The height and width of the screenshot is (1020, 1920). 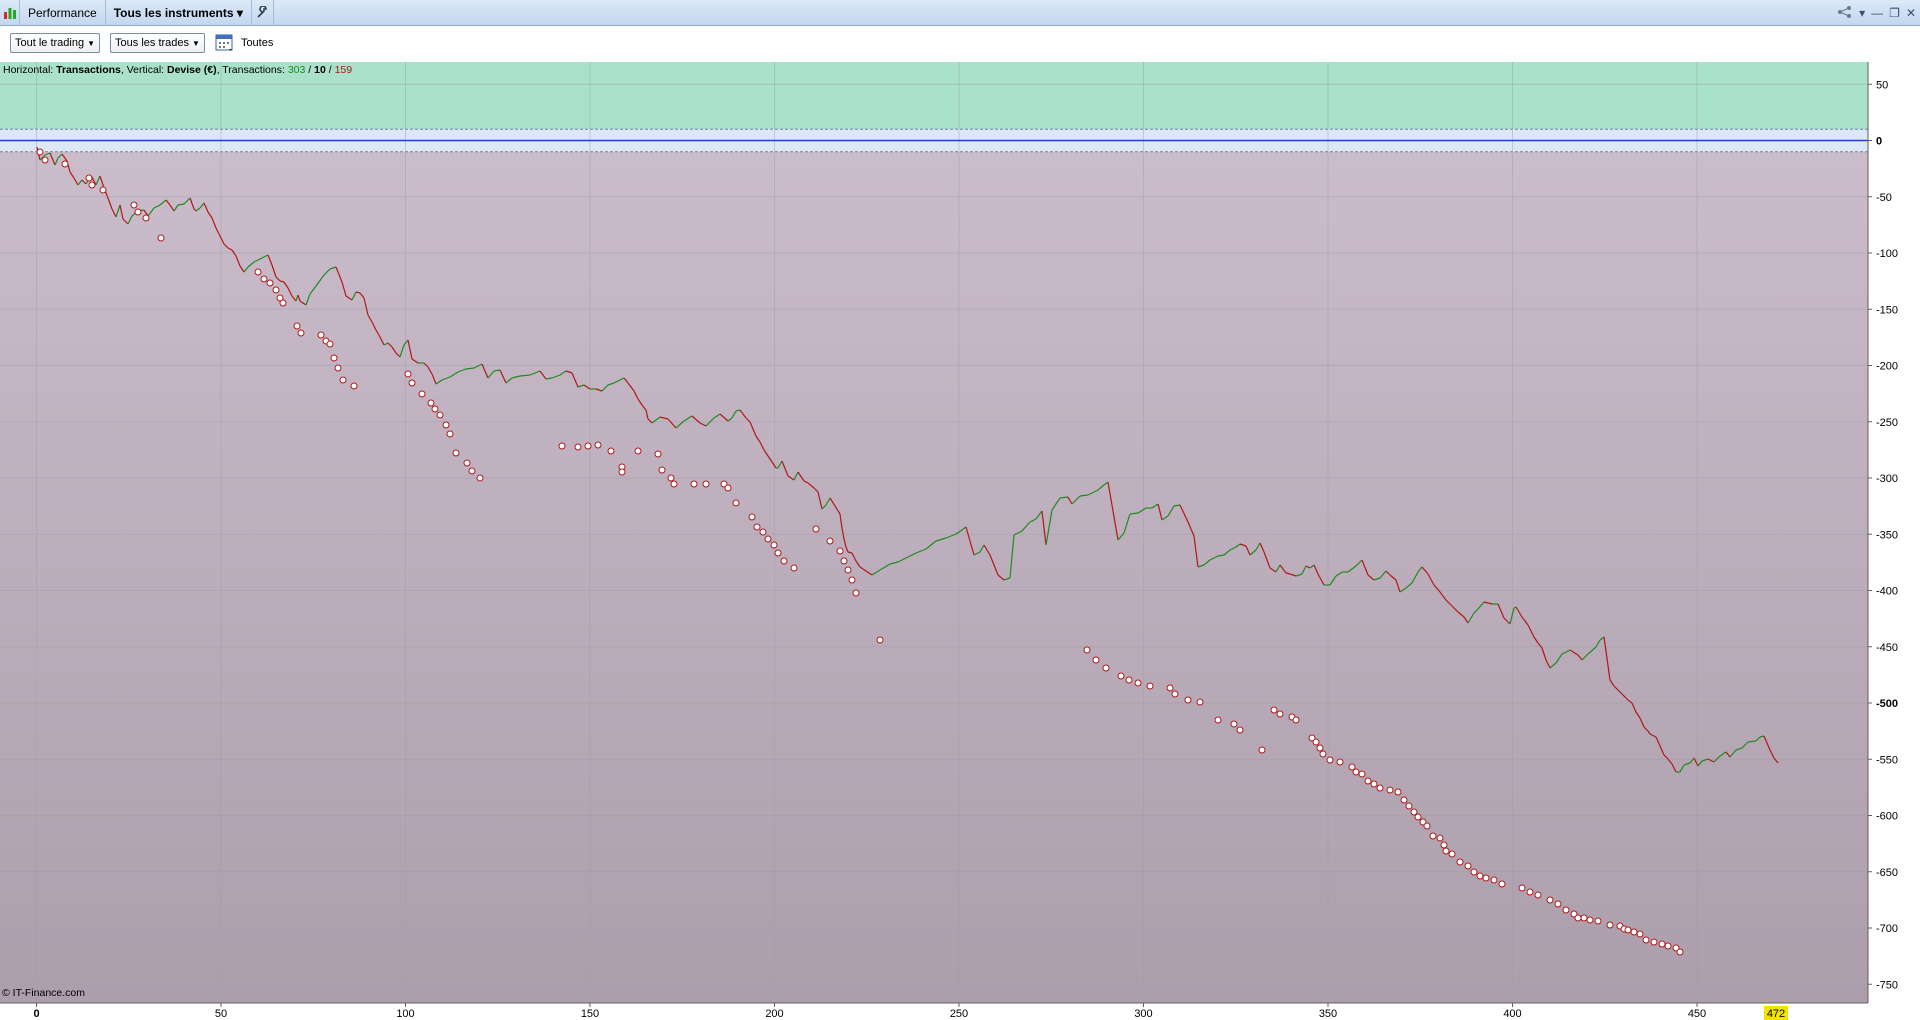 What do you see at coordinates (1911, 13) in the screenshot?
I see `close-icon: ✕` at bounding box center [1911, 13].